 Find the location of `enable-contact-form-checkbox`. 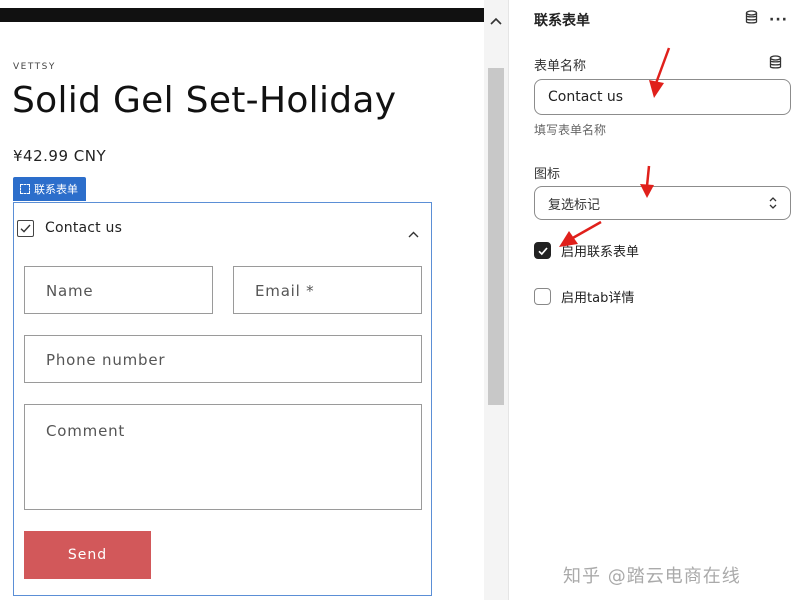

enable-contact-form-checkbox is located at coordinates (542, 250).